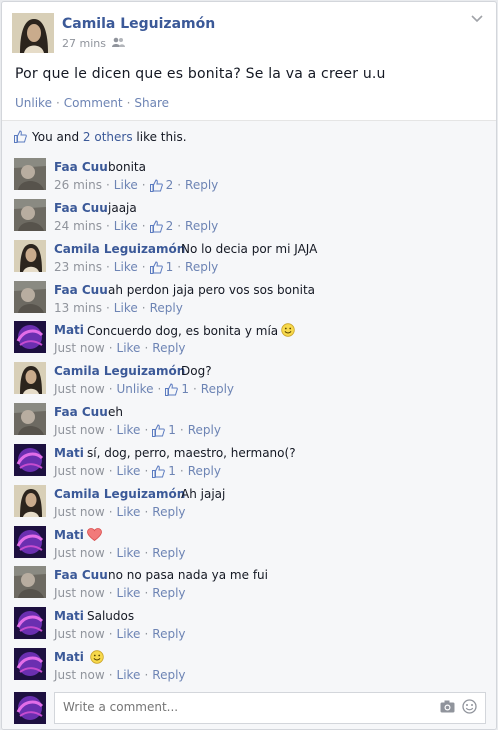  Describe the element at coordinates (469, 706) in the screenshot. I see `emoji-icon` at that location.